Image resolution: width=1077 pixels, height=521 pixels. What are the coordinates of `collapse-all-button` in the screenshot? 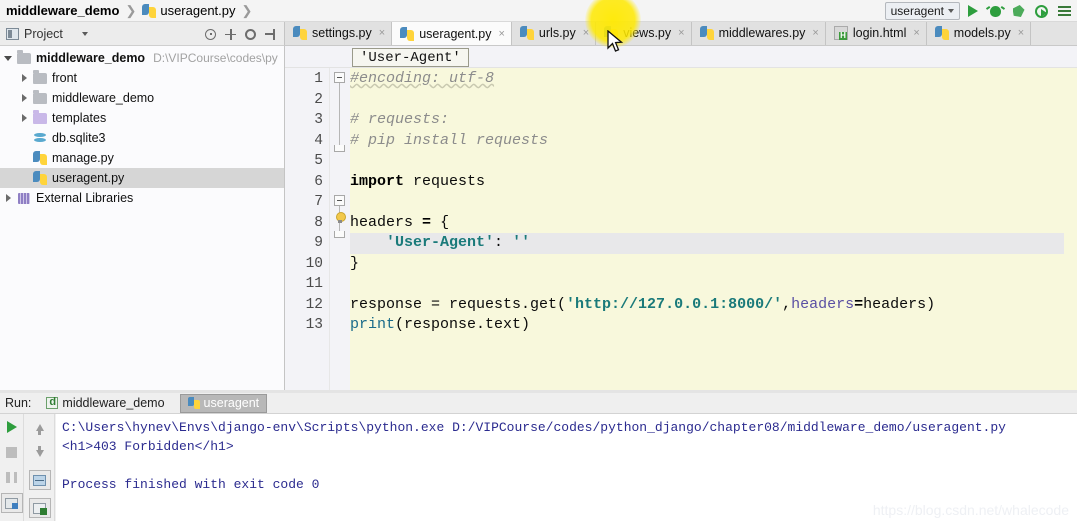 It's located at (230, 34).